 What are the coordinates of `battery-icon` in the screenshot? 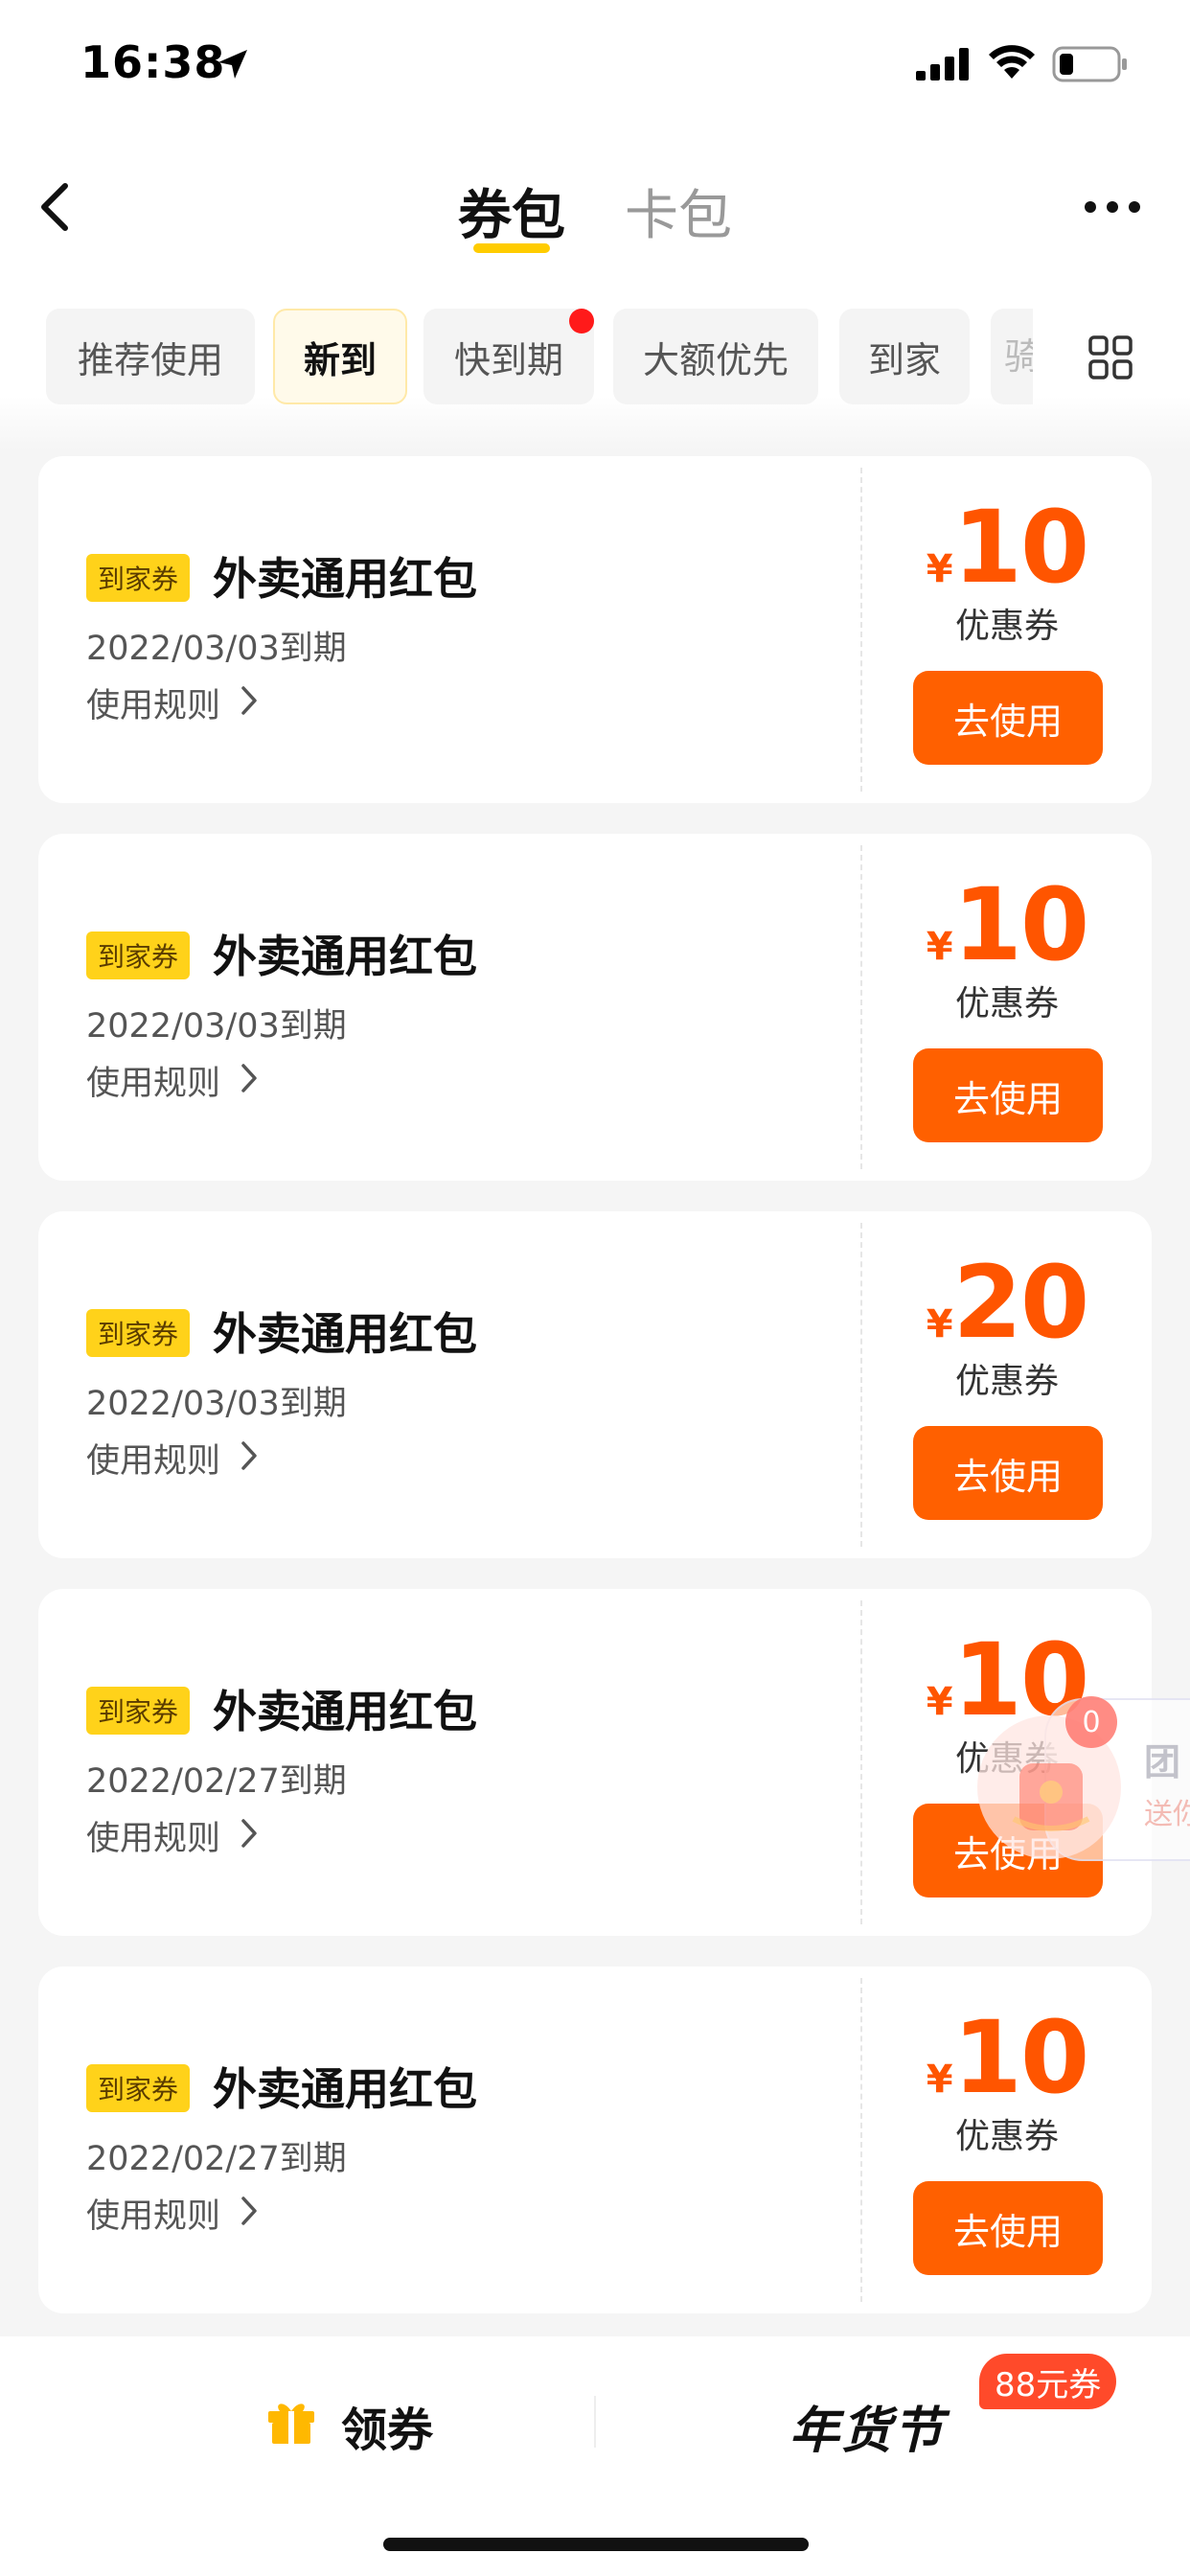 It's located at (1090, 64).